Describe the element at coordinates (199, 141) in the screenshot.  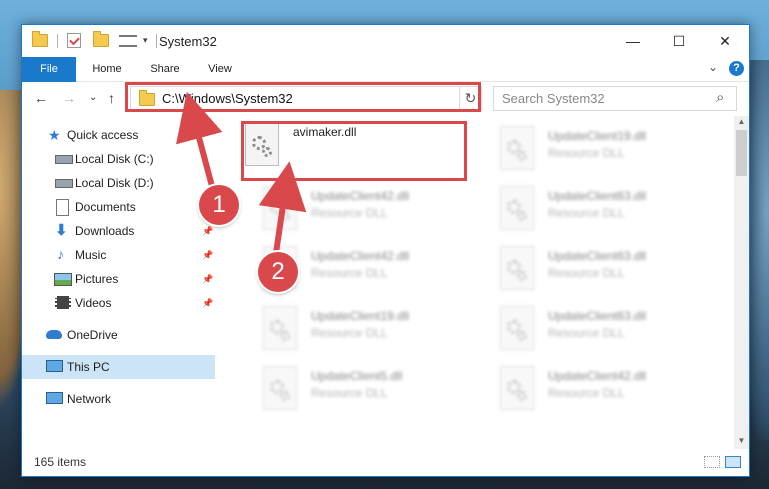
I see `arrow-to-address-bar` at that location.